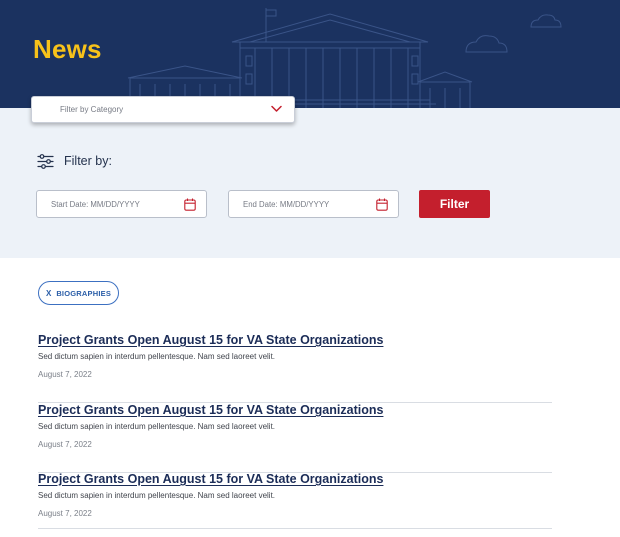  I want to click on chevron-down-icon, so click(276, 108).